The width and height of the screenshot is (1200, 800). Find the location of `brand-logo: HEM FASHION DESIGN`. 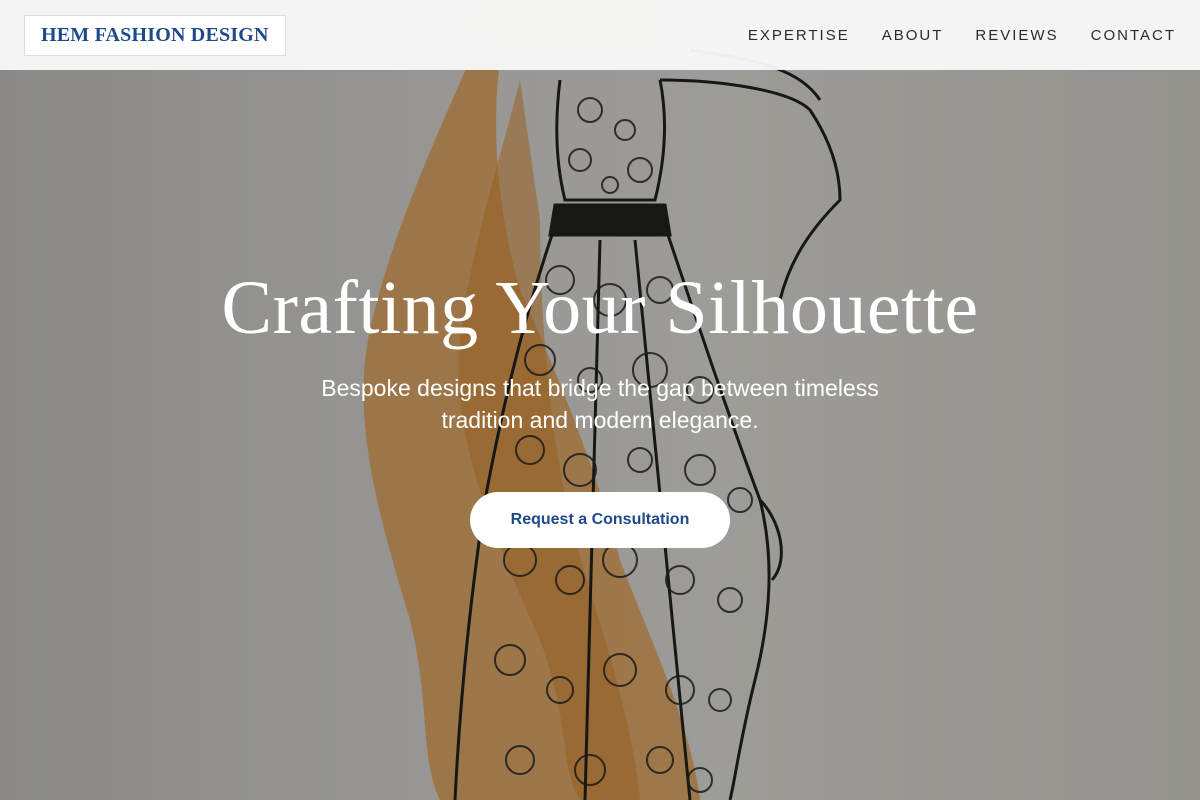

brand-logo: HEM FASHION DESIGN is located at coordinates (155, 35).